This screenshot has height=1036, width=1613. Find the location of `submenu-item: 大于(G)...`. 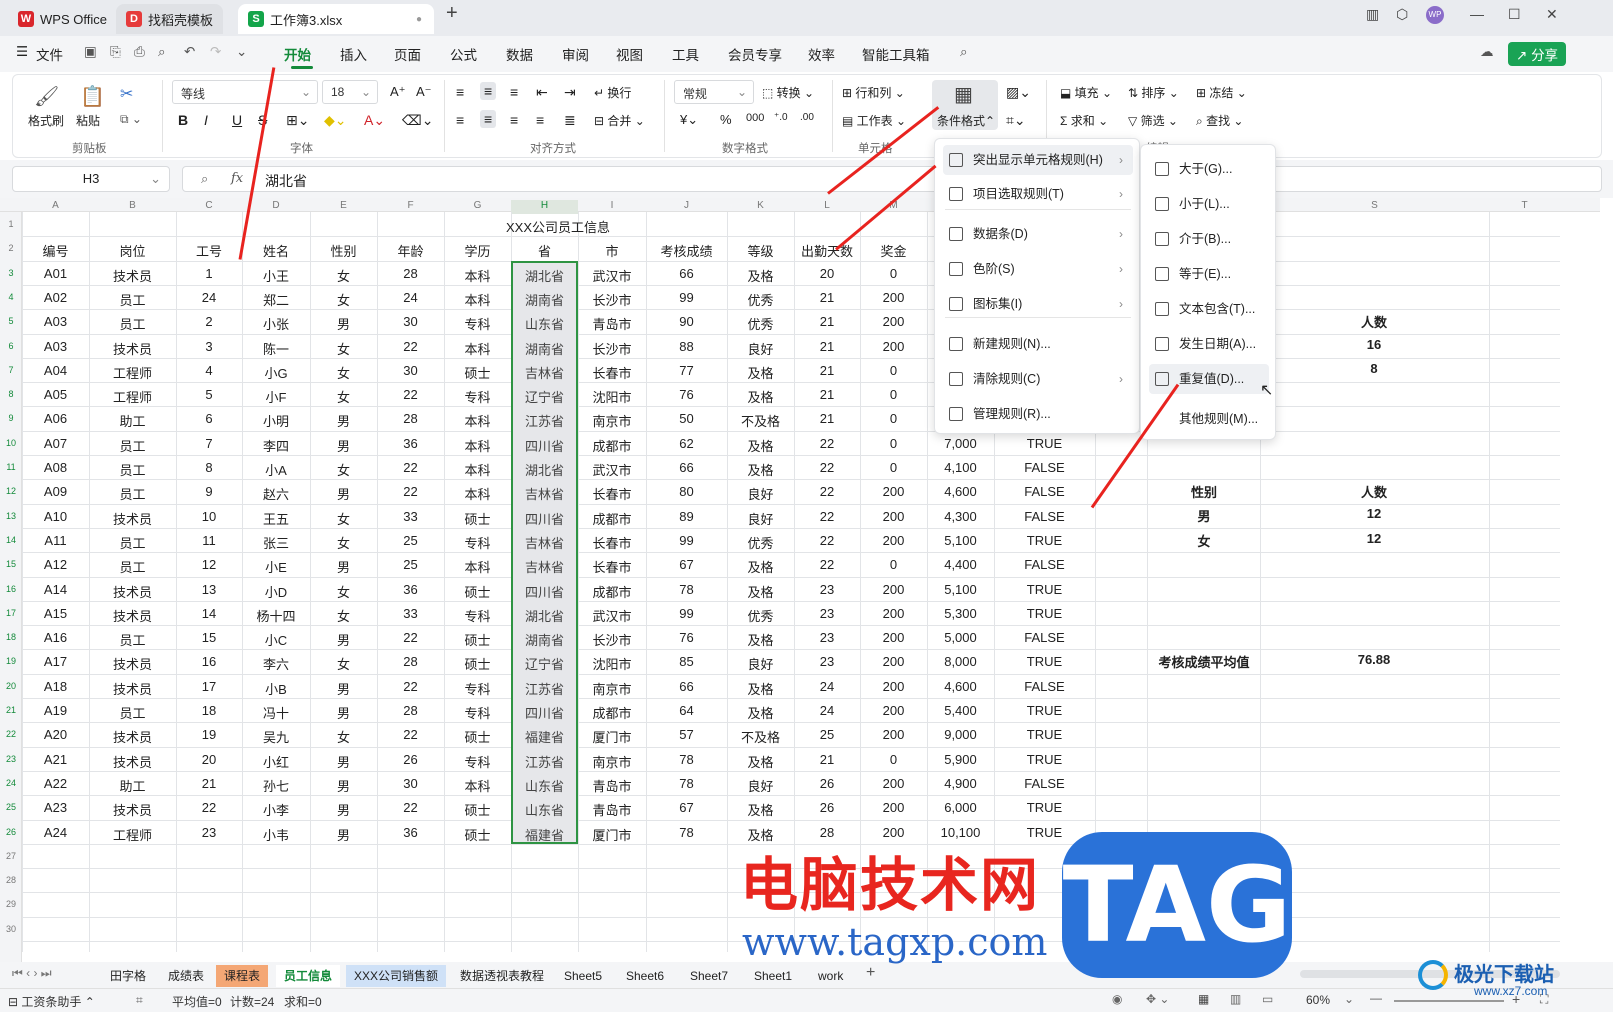

submenu-item: 大于(G)... is located at coordinates (1209, 169).